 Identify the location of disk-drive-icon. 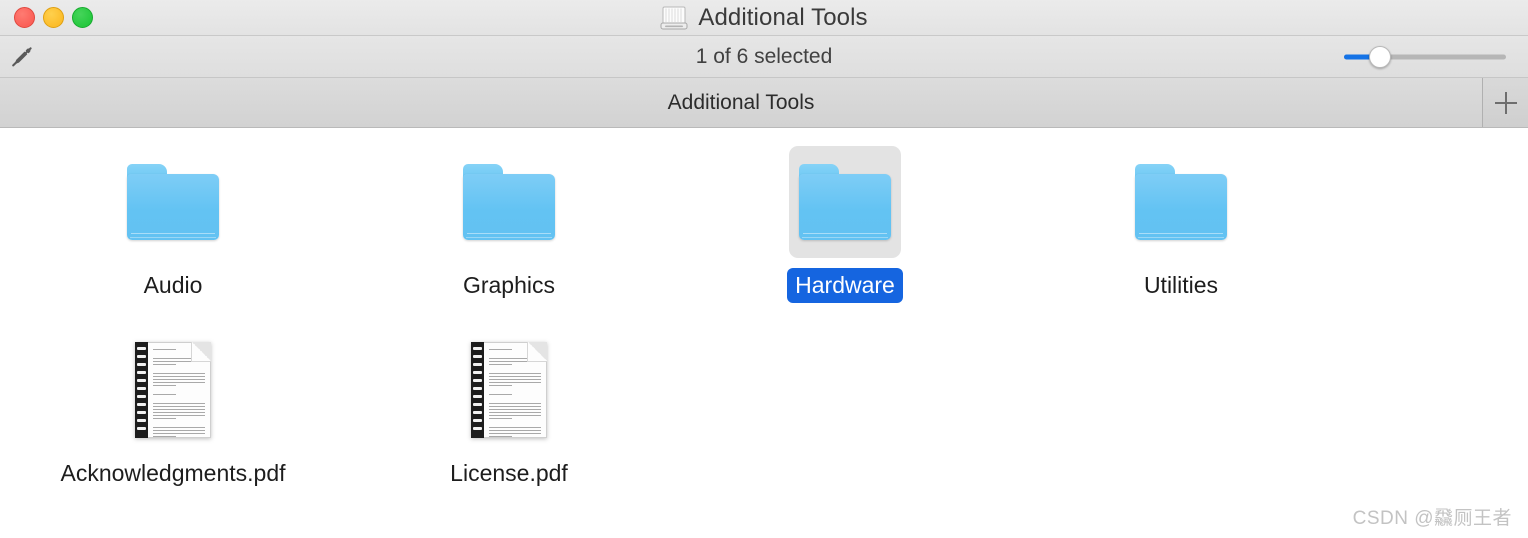
(674, 18).